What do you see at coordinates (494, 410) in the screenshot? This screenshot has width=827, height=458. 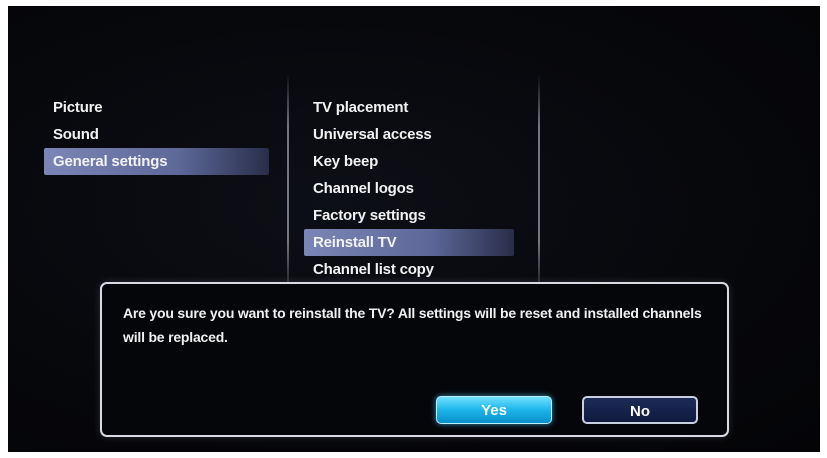 I see `yes-button: Yes` at bounding box center [494, 410].